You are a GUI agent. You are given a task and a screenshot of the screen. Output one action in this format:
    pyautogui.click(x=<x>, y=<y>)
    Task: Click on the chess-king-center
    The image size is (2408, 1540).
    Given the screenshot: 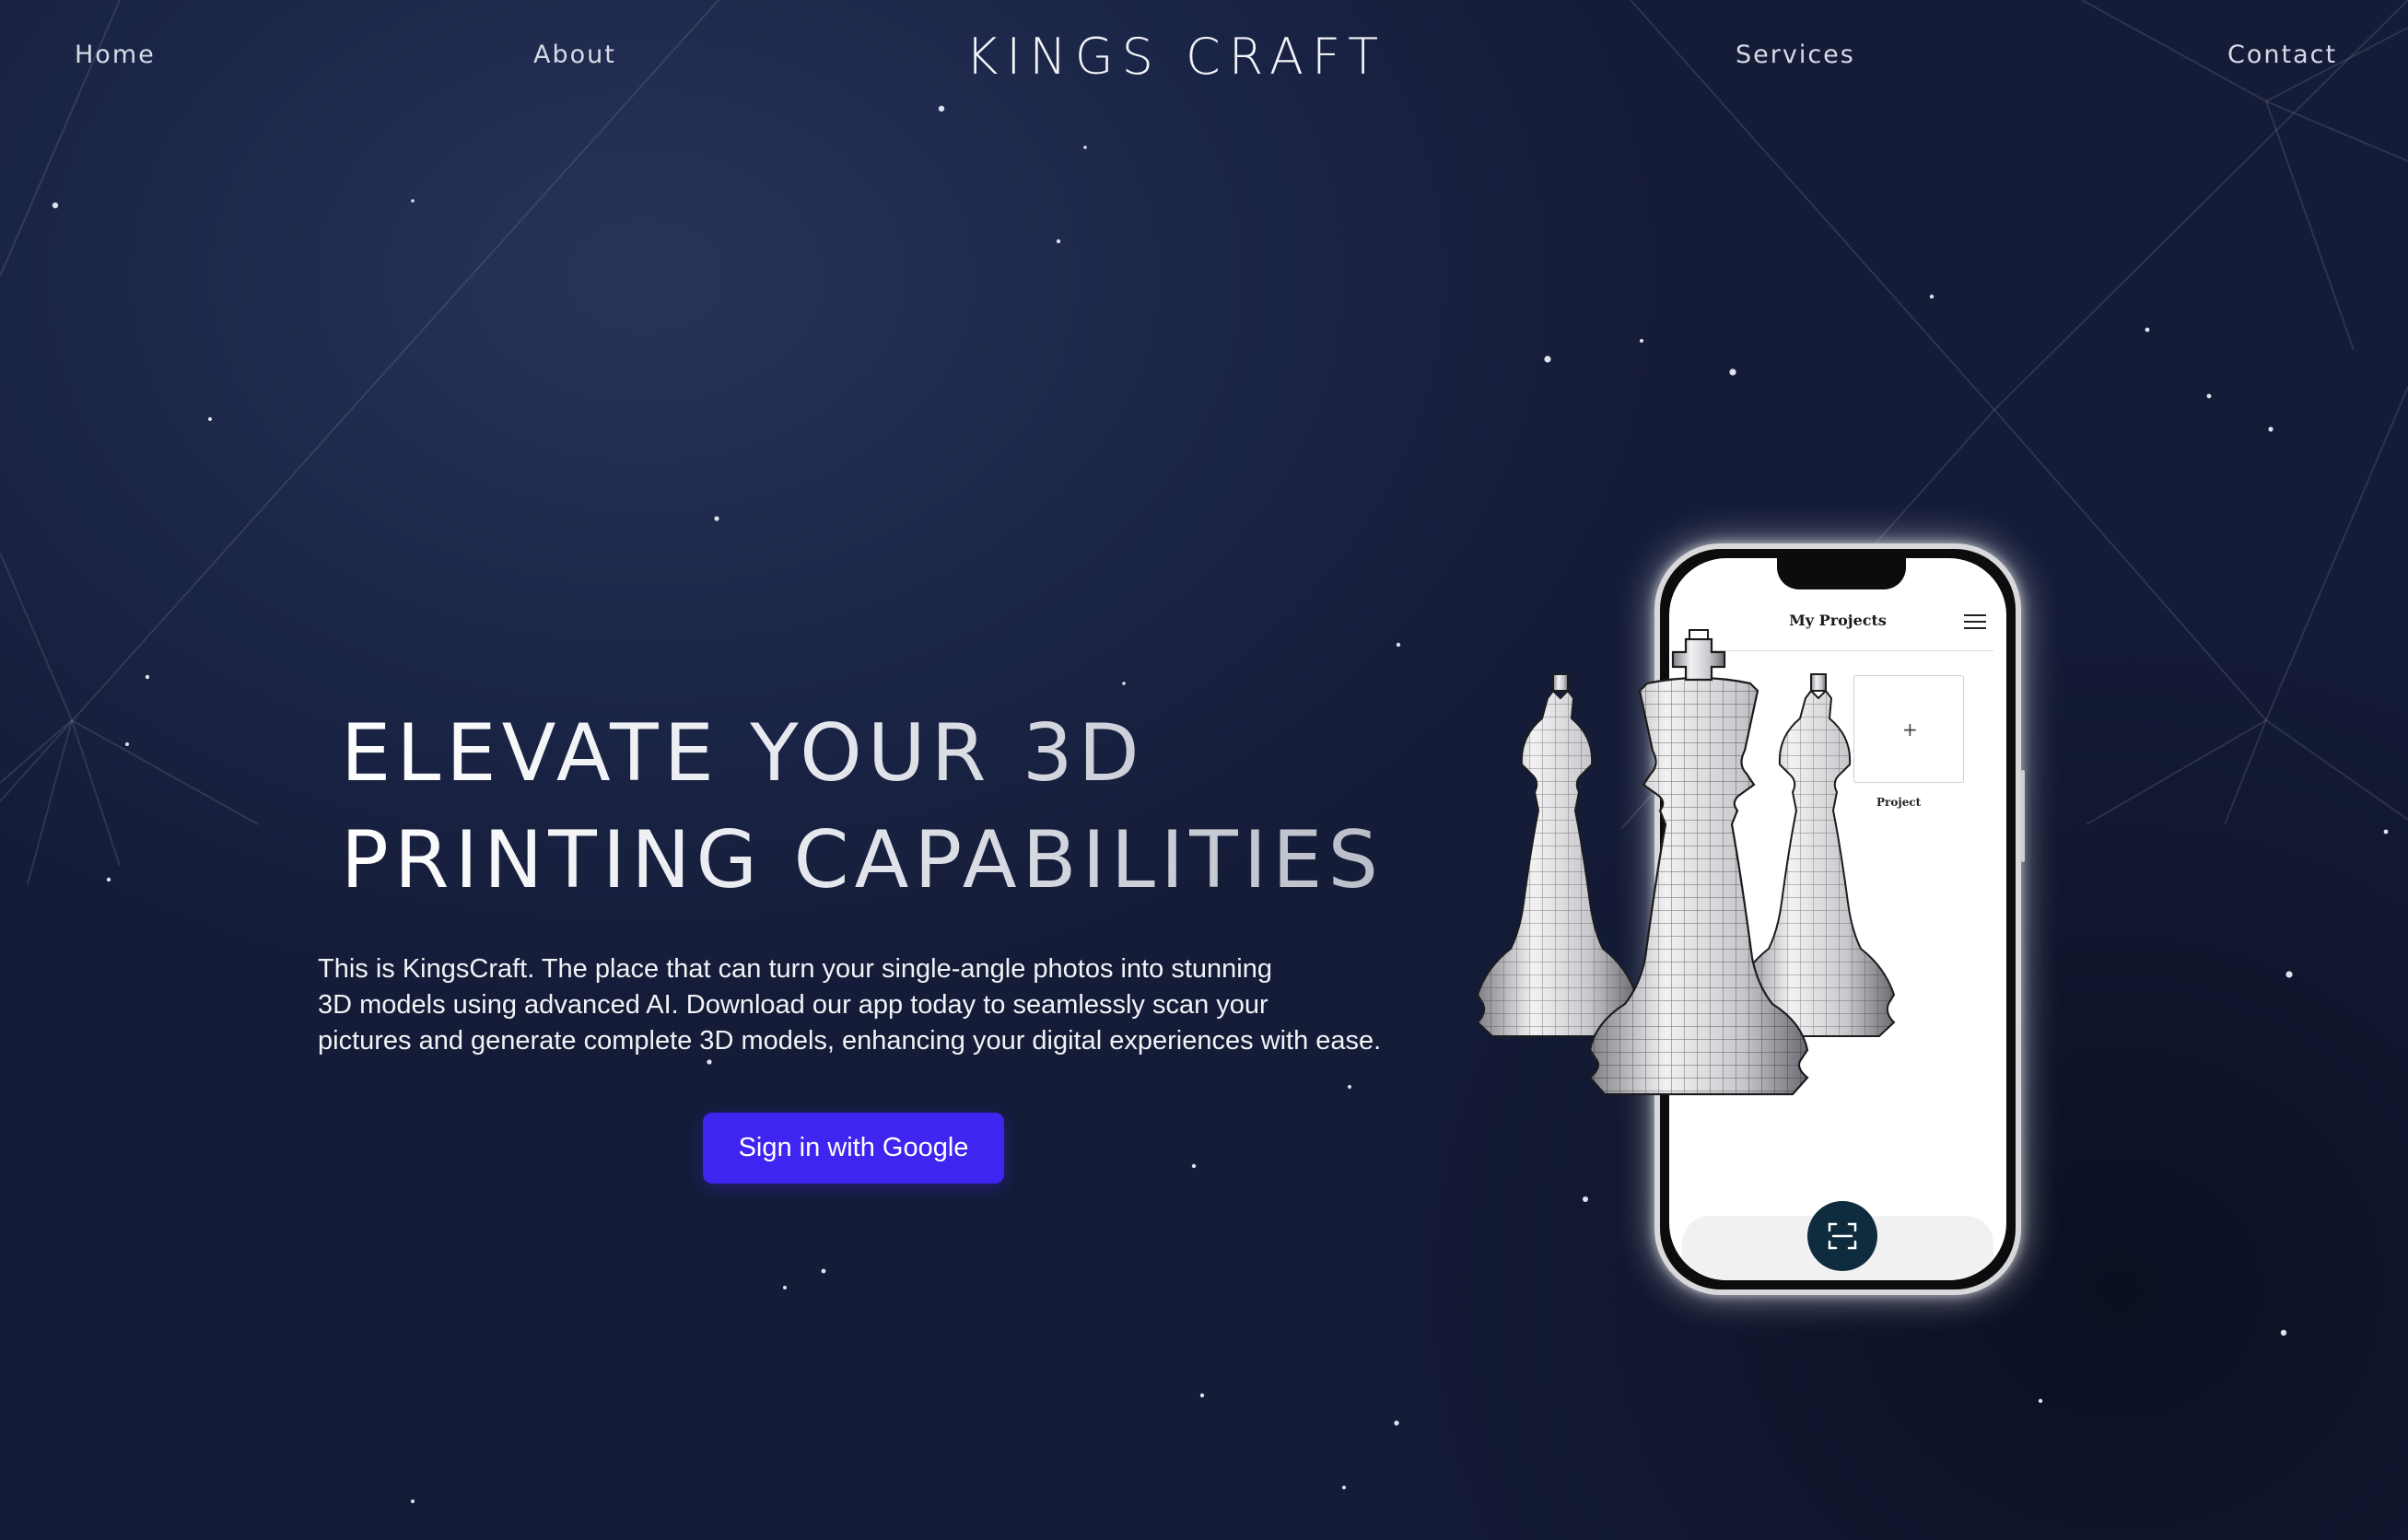 What is the action you would take?
    pyautogui.click(x=1699, y=862)
    